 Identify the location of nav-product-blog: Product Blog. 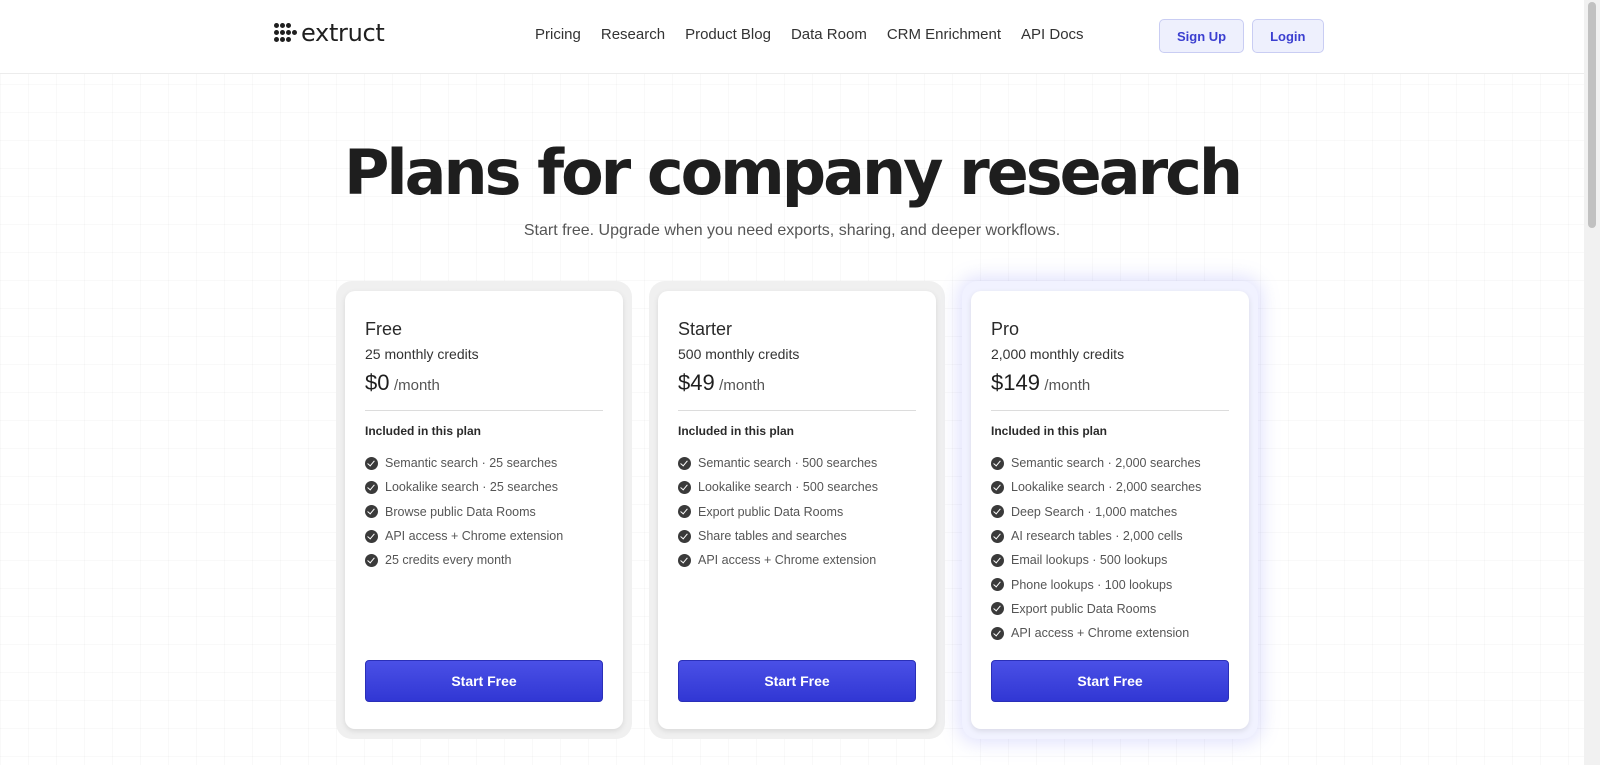
(728, 34).